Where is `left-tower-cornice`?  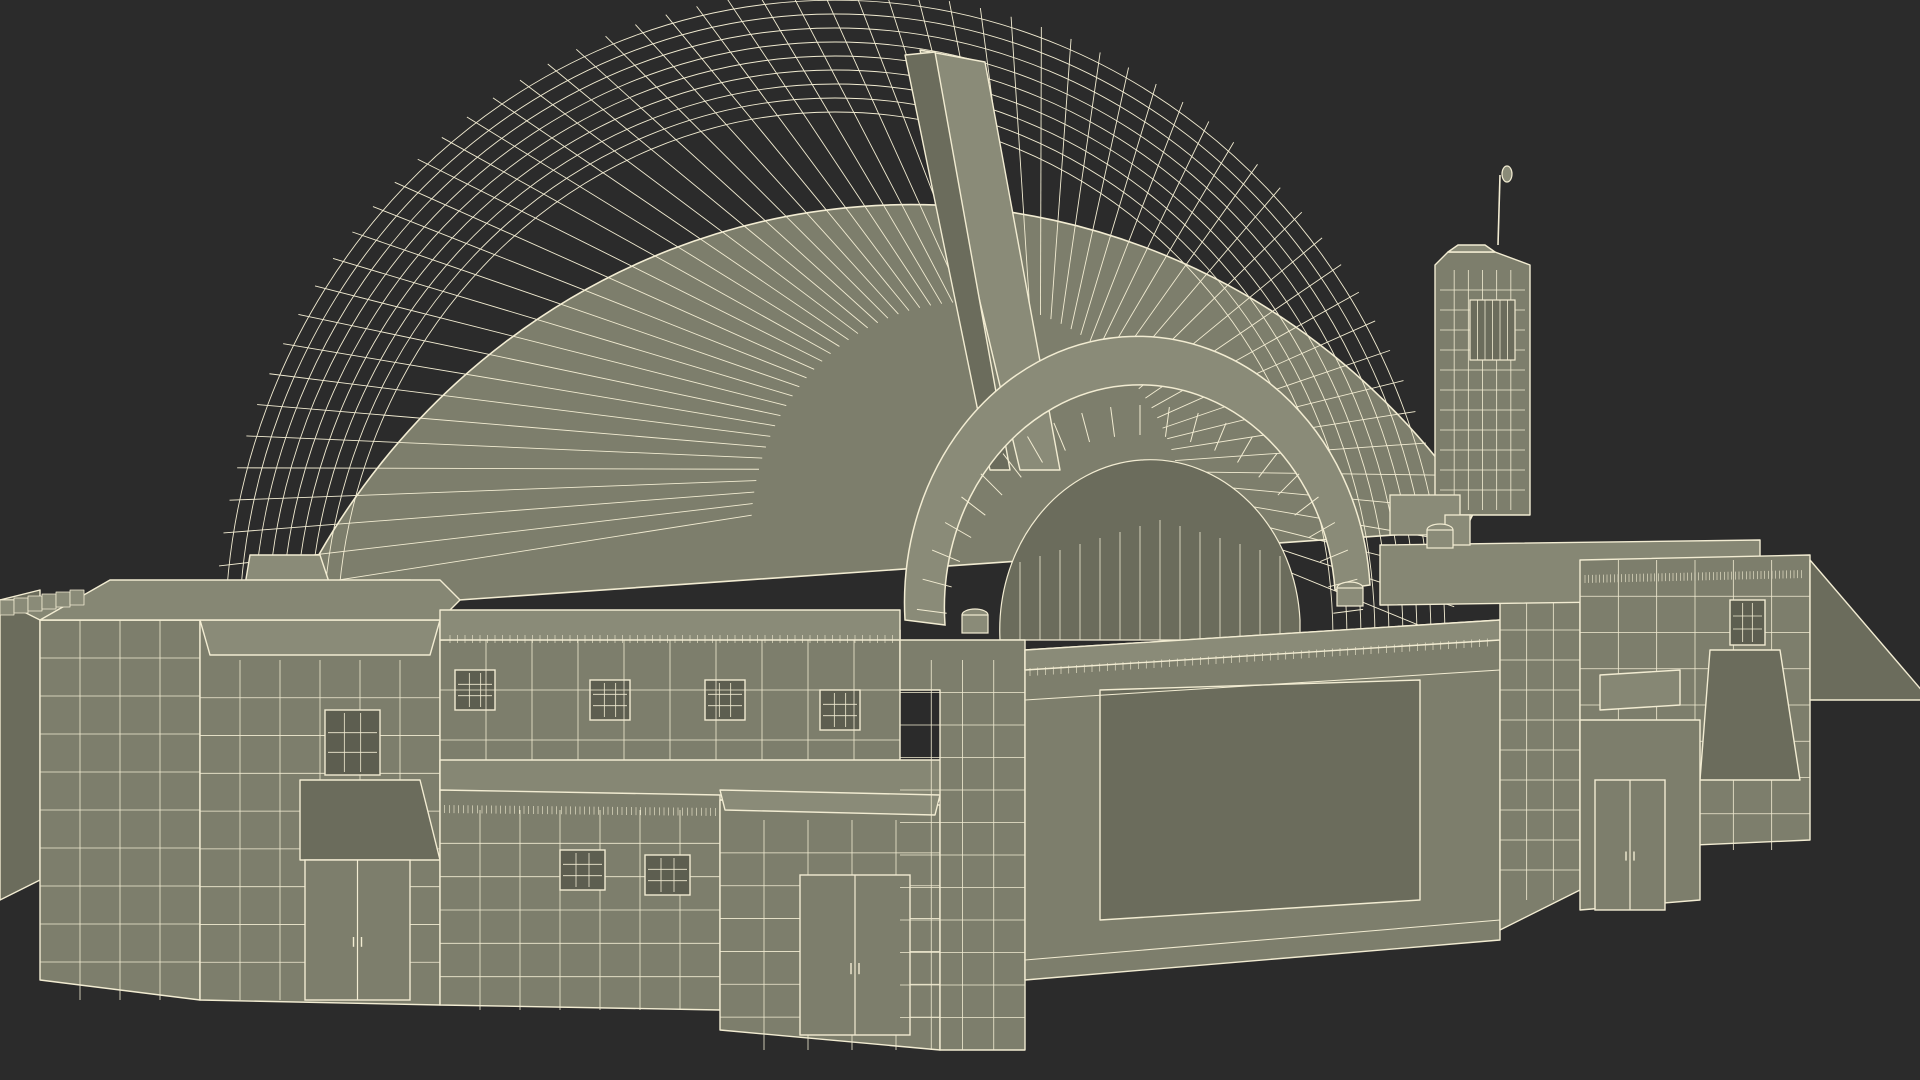 left-tower-cornice is located at coordinates (320, 637).